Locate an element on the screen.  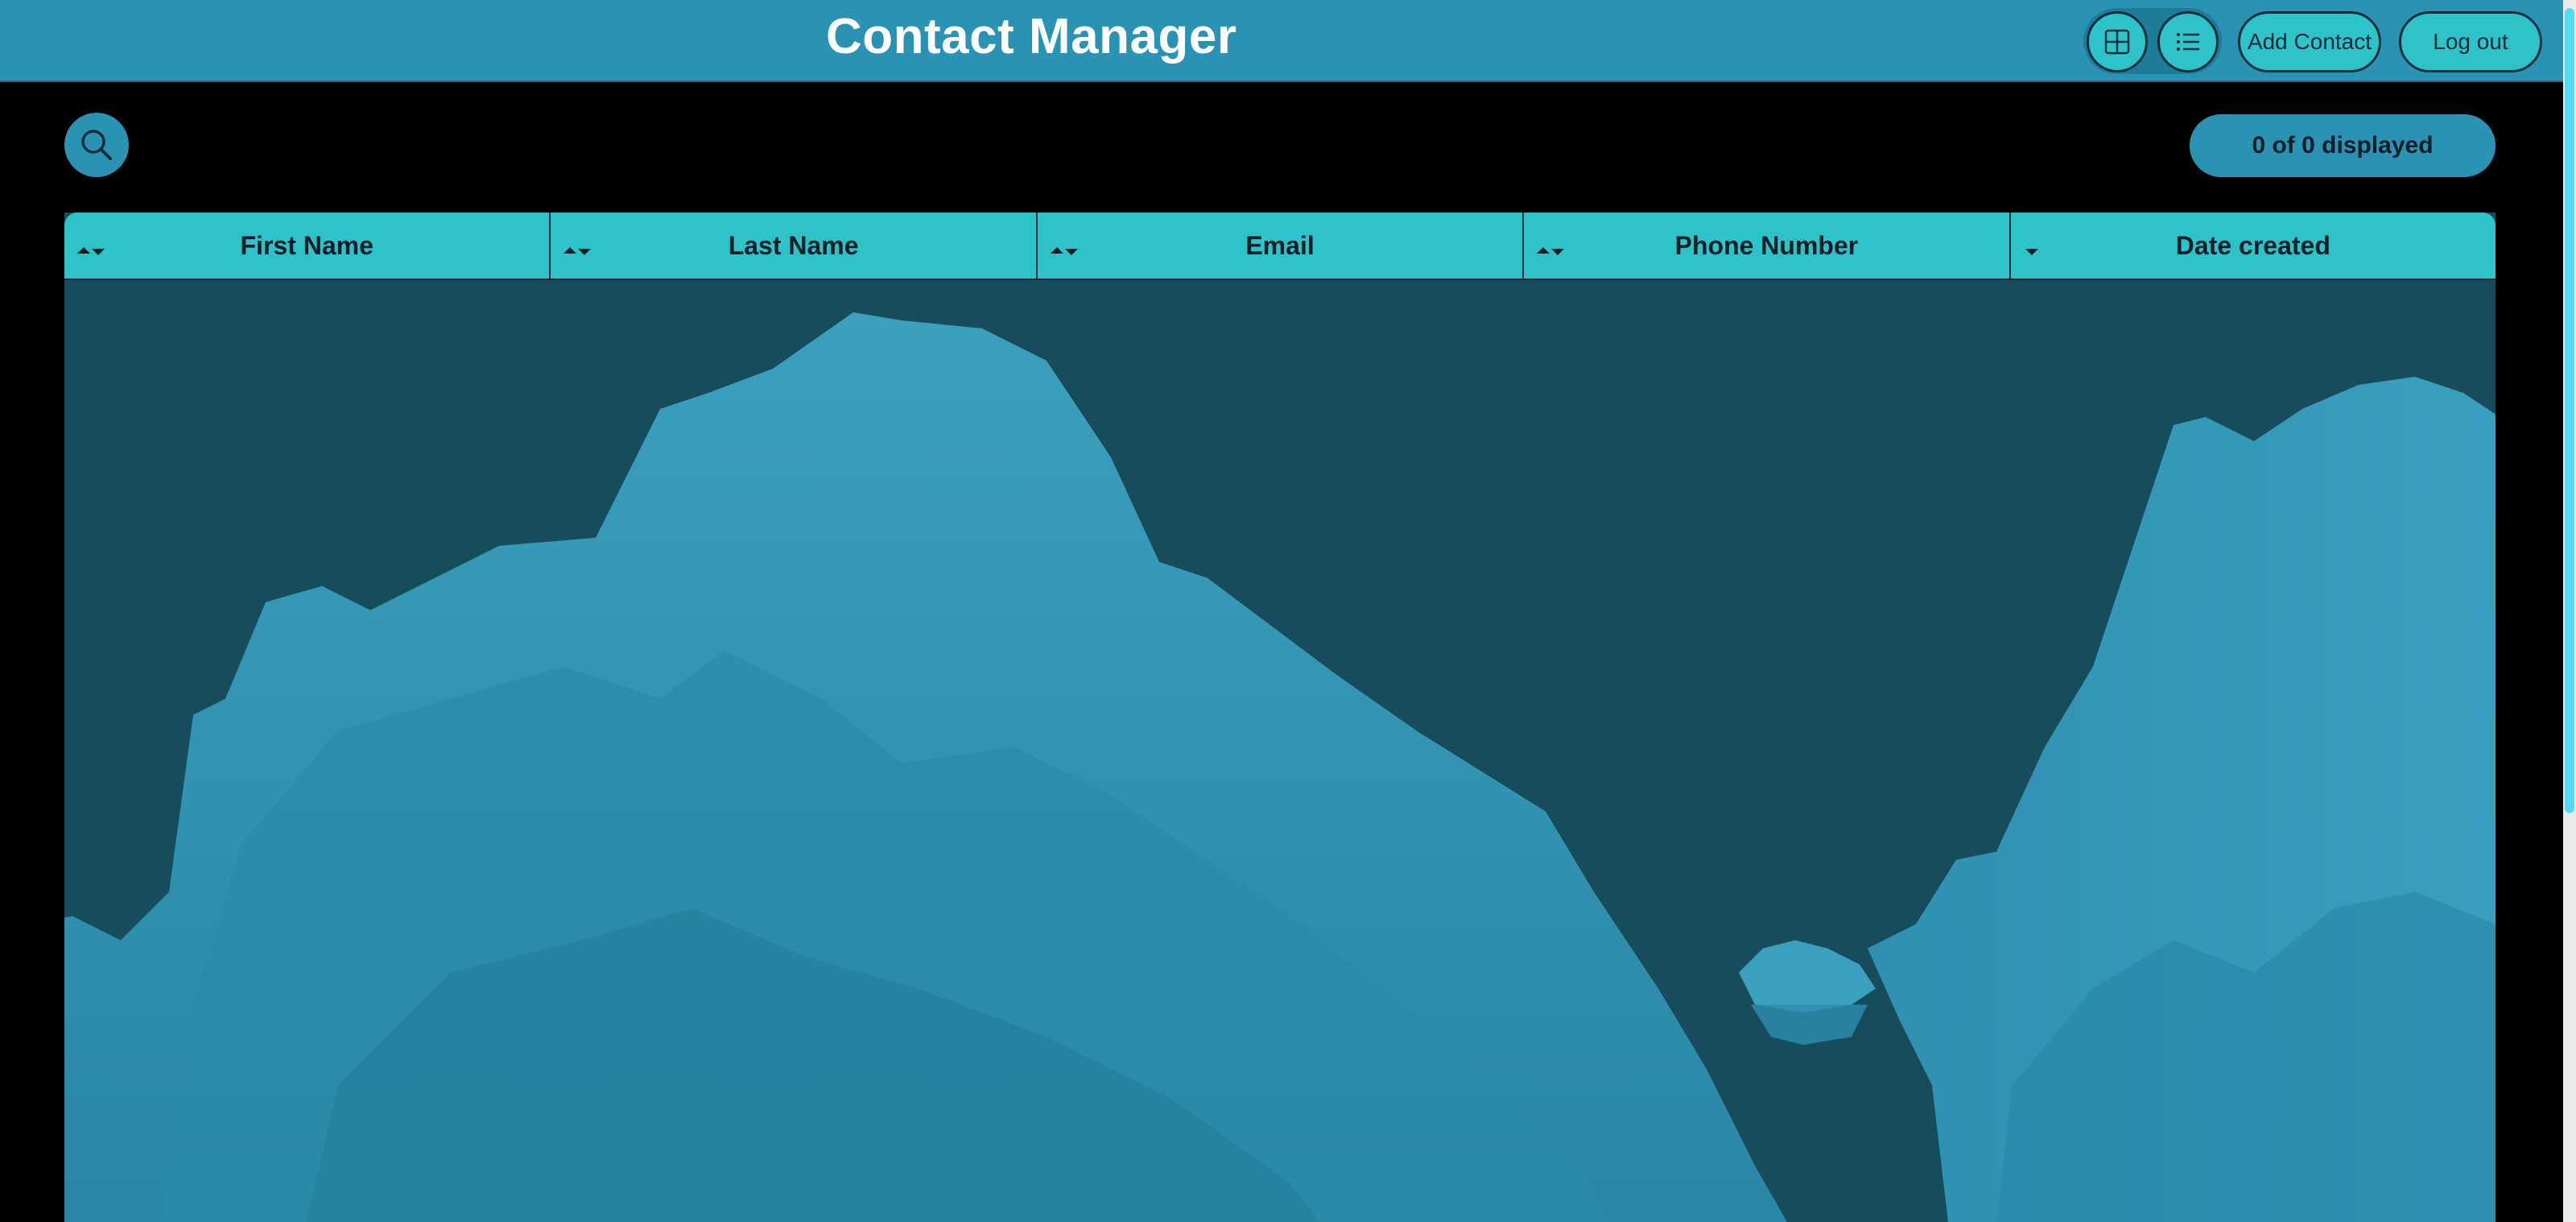
column-header-email: Email is located at coordinates (1281, 246).